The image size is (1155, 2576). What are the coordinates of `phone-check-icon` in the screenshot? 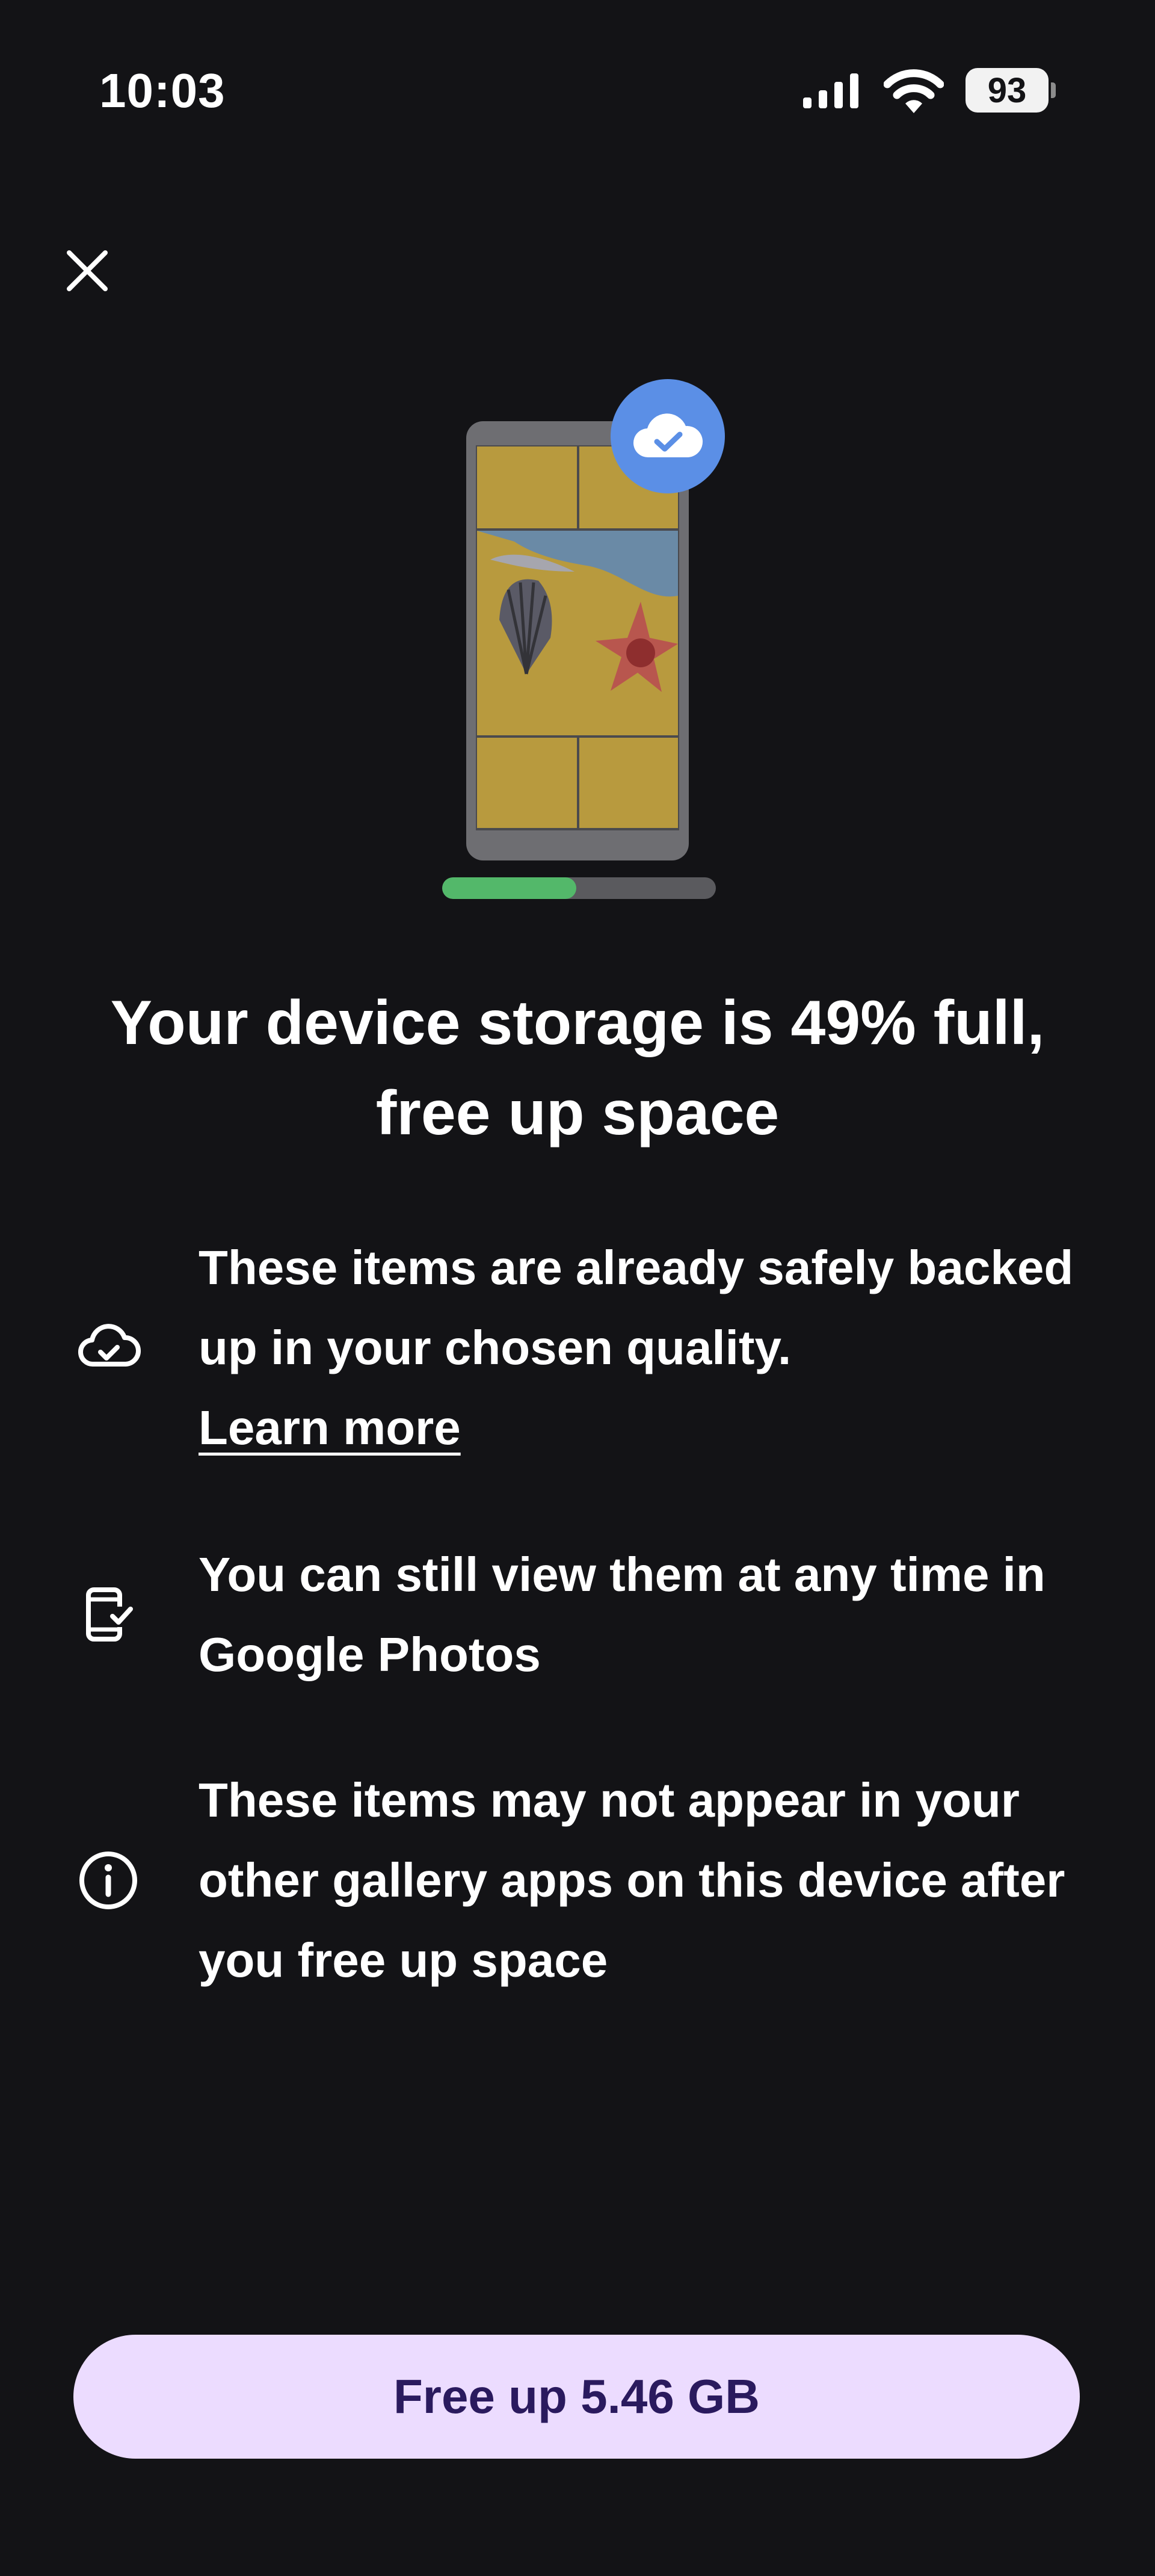 It's located at (111, 1614).